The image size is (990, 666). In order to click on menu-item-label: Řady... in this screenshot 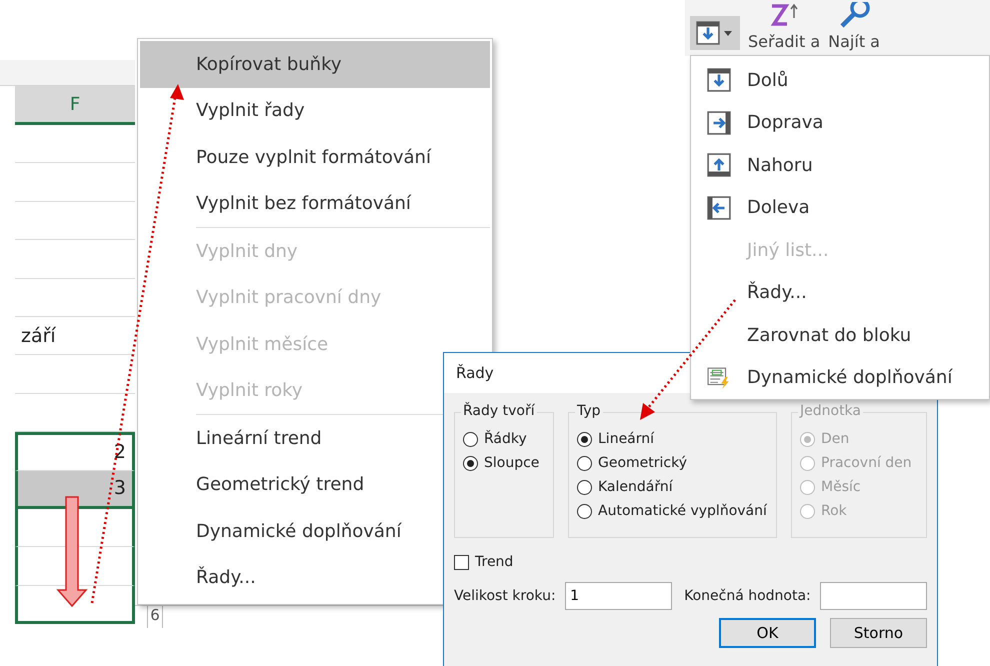, I will do `click(777, 293)`.